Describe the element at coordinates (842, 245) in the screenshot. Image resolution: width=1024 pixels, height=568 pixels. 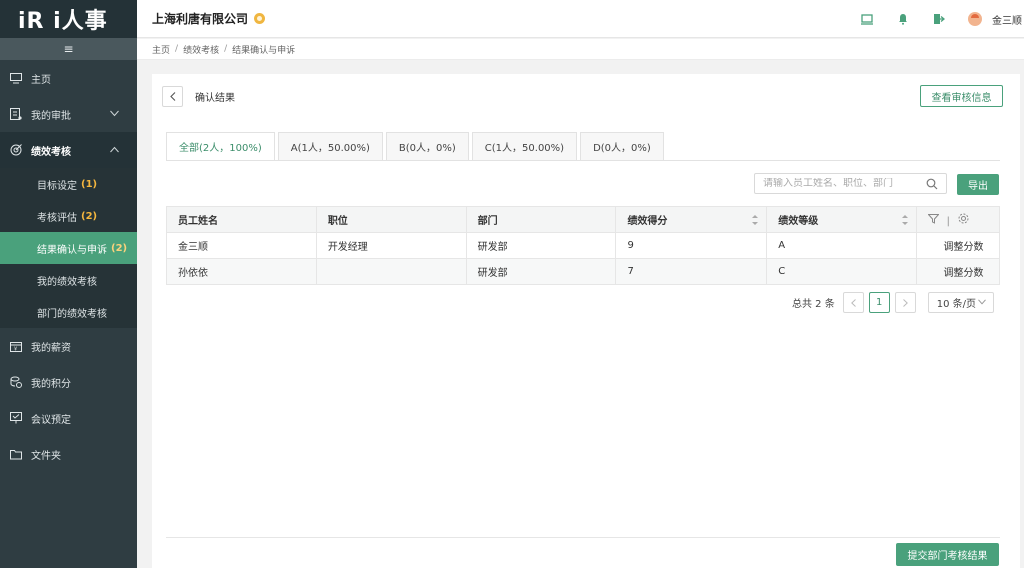
I see `cell-grade: A` at that location.